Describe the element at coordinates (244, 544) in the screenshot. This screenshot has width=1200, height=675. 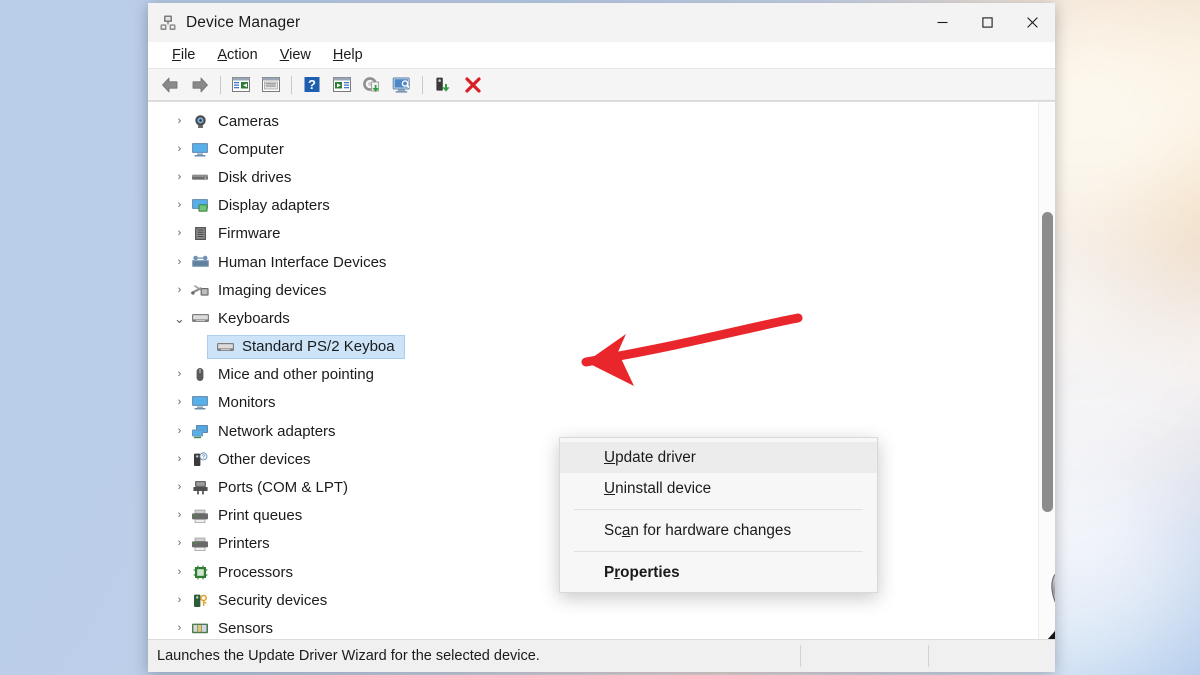
I see `tree-item-label: Printers` at that location.